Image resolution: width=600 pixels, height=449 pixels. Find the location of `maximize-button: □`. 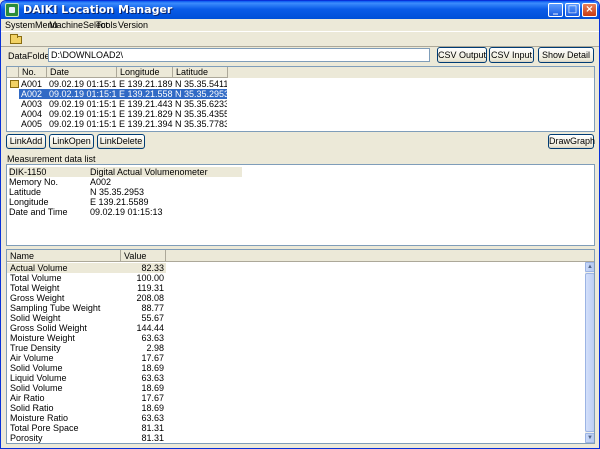

maximize-button: □ is located at coordinates (572, 10).